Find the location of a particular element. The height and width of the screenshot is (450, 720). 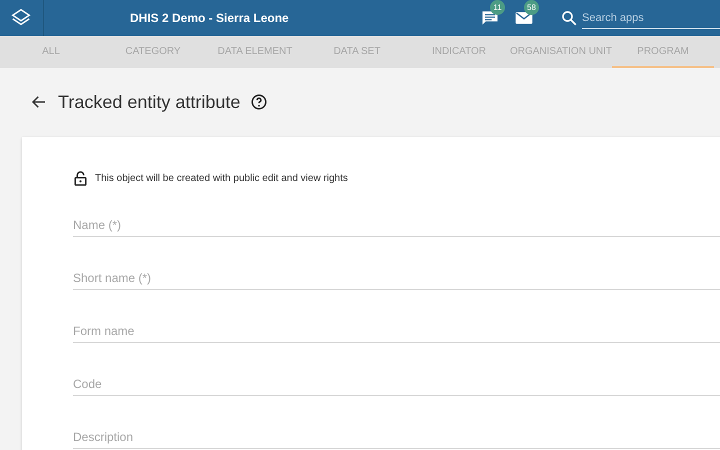

text-field: Description is located at coordinates (396, 438).